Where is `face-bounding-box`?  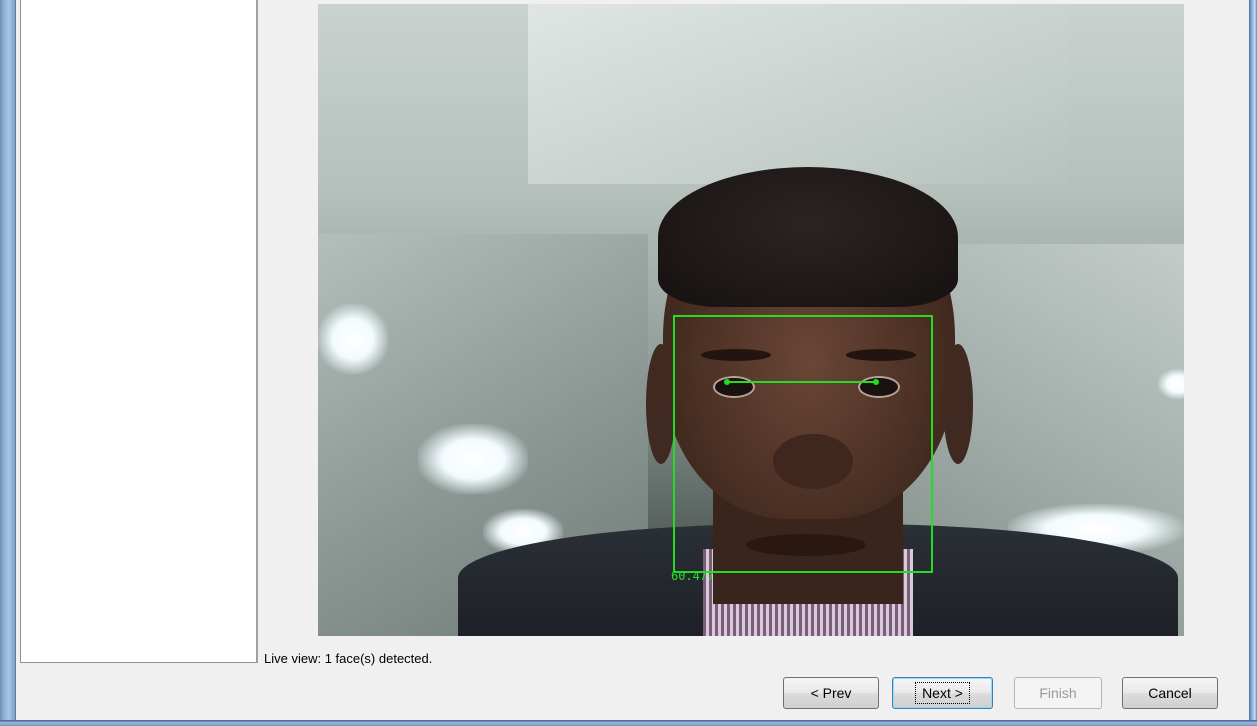 face-bounding-box is located at coordinates (803, 444).